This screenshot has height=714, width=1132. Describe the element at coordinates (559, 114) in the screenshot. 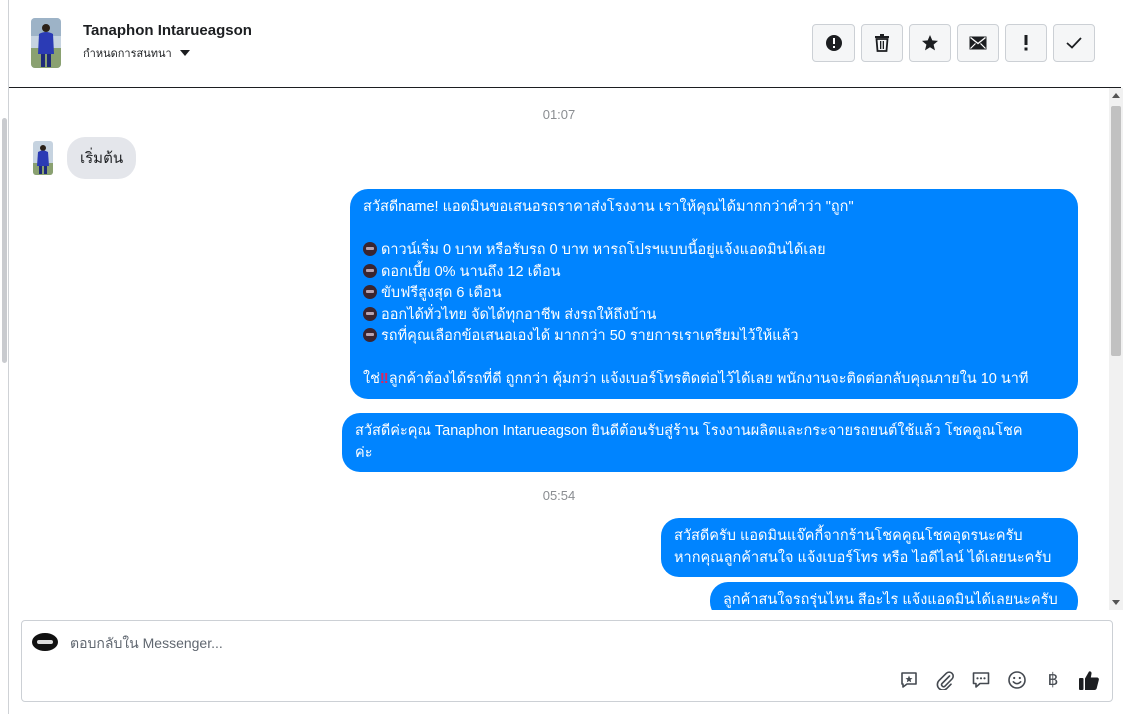

I see `timestamp: 01:07` at that location.